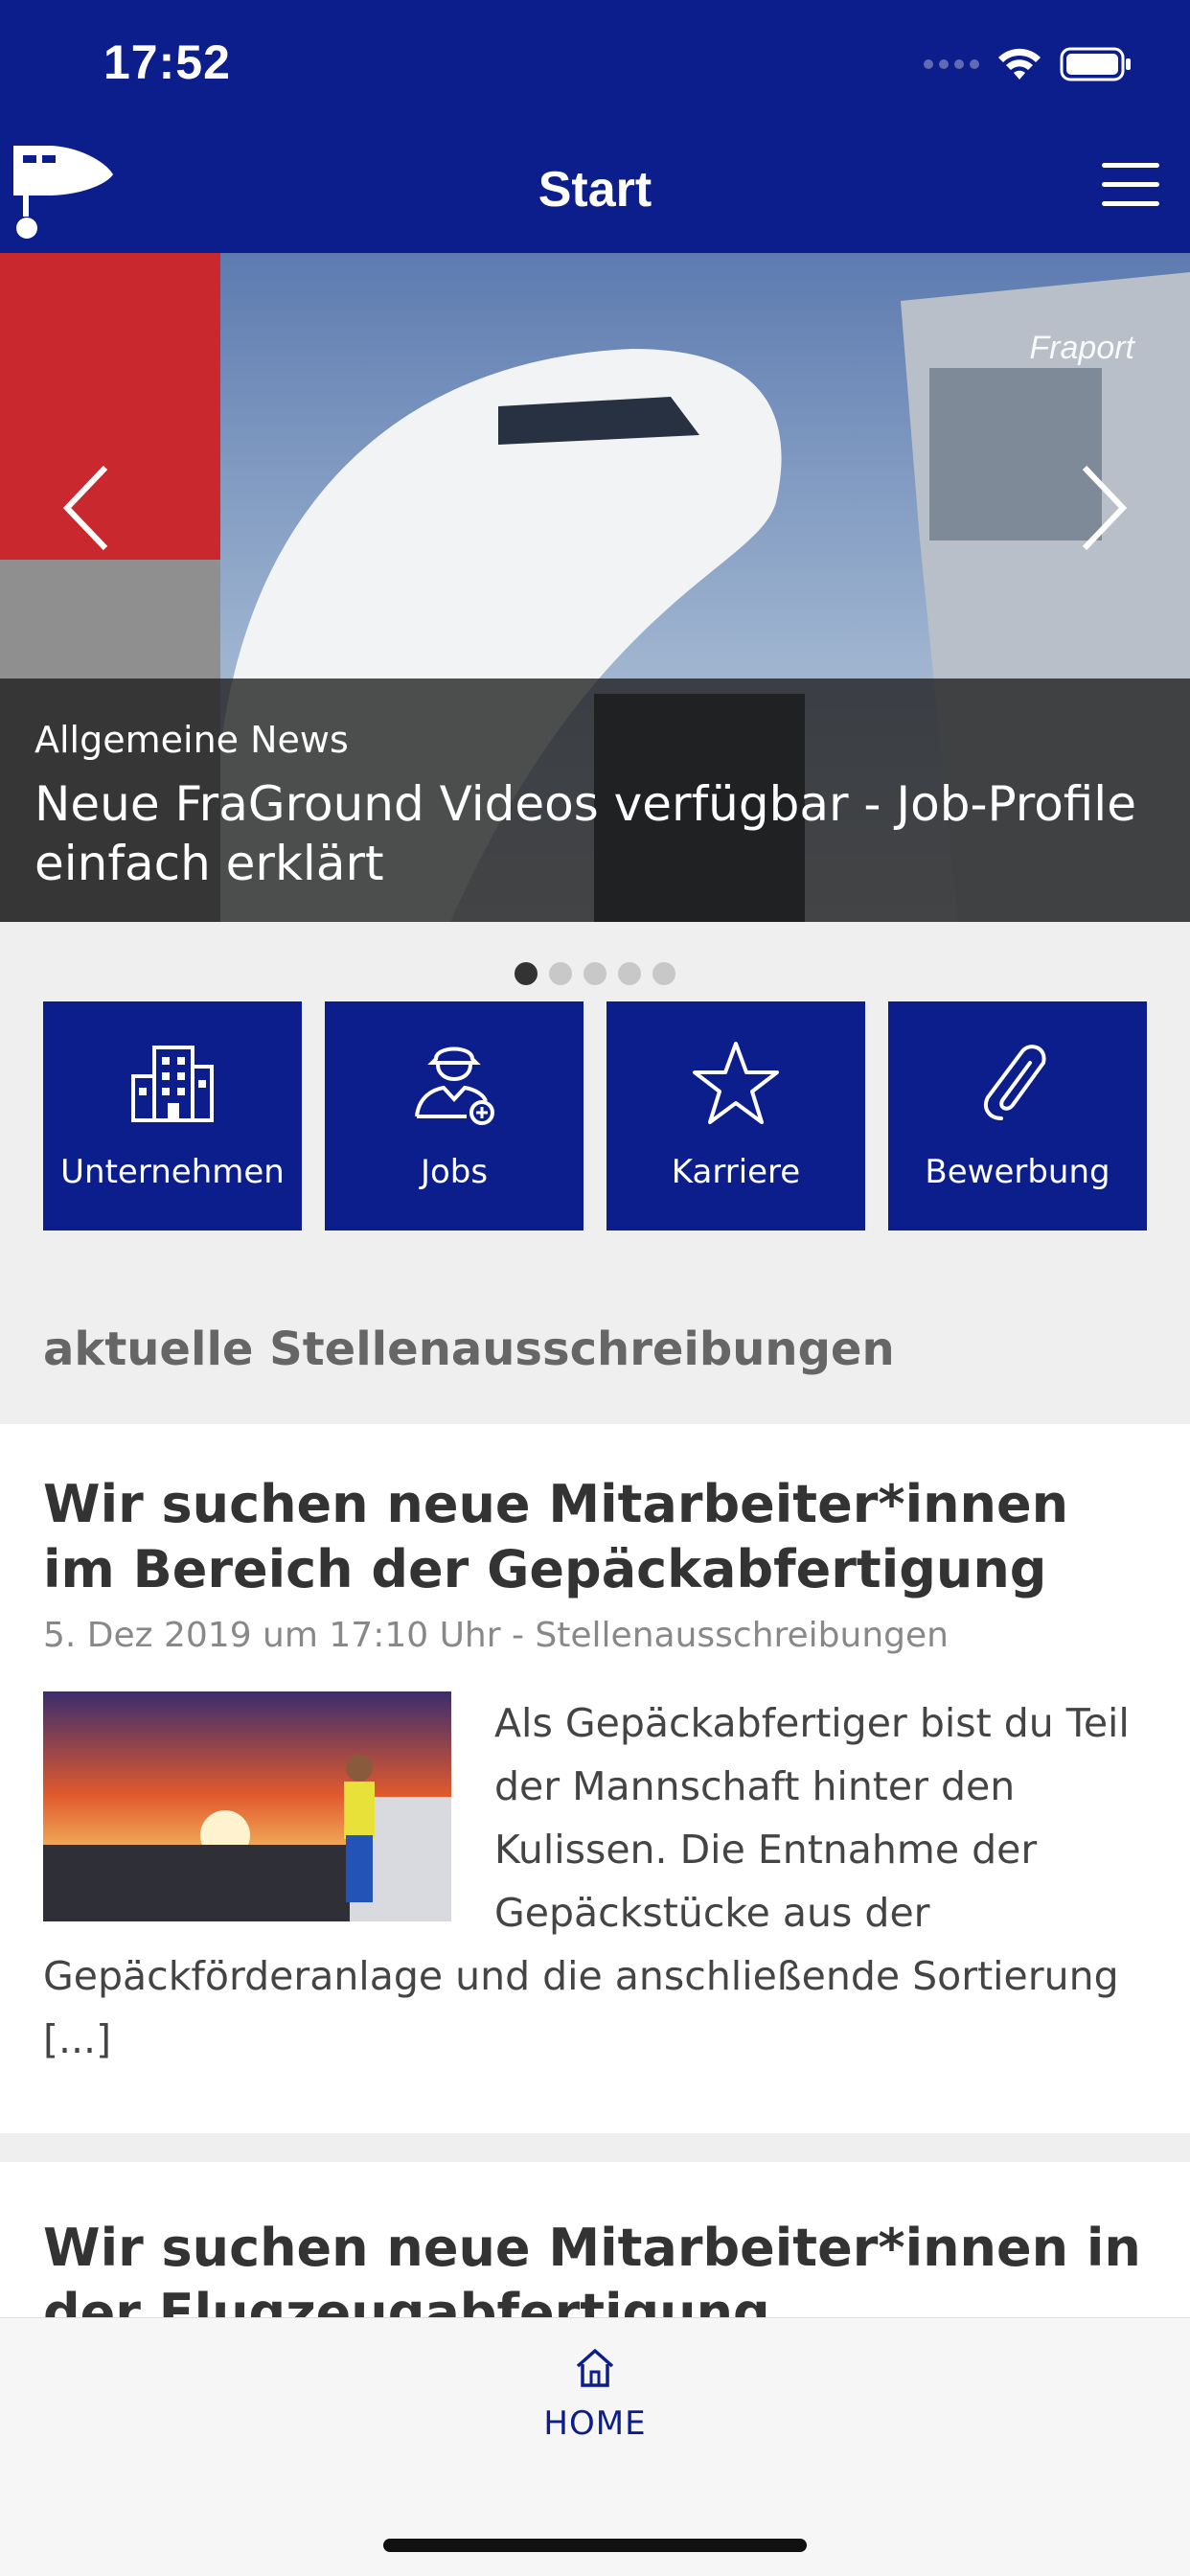 The height and width of the screenshot is (2576, 1190). What do you see at coordinates (595, 2423) in the screenshot?
I see `tab-home-label: HOME` at bounding box center [595, 2423].